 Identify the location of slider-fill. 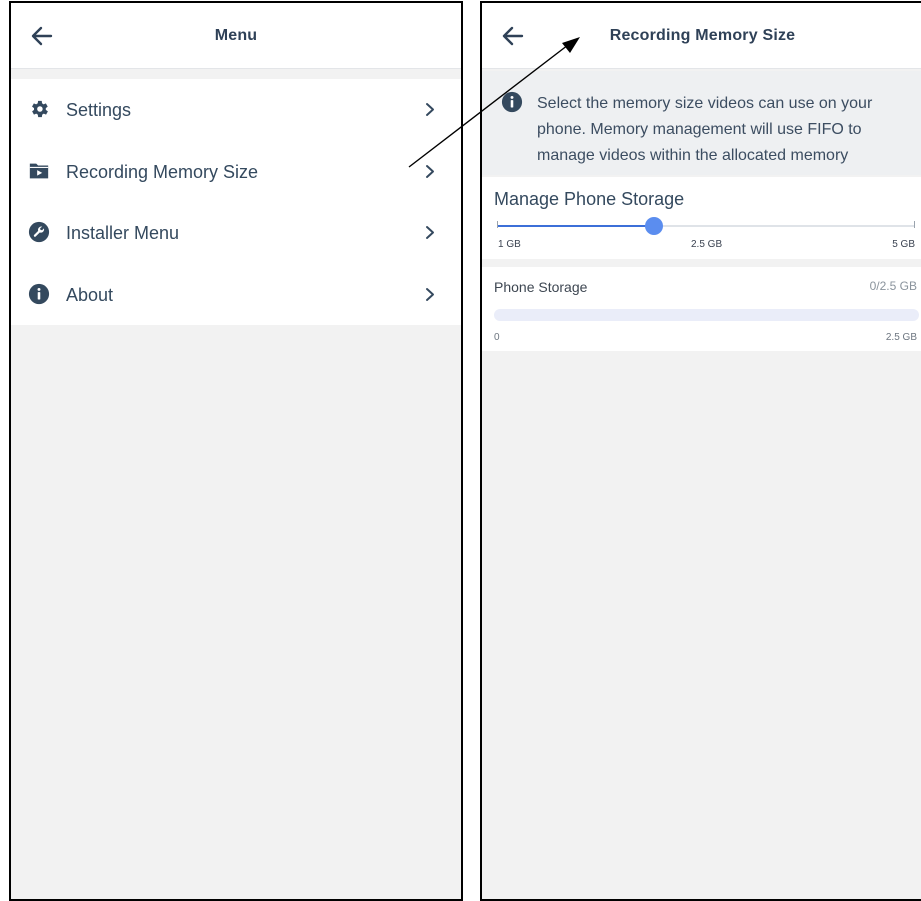
(575, 226).